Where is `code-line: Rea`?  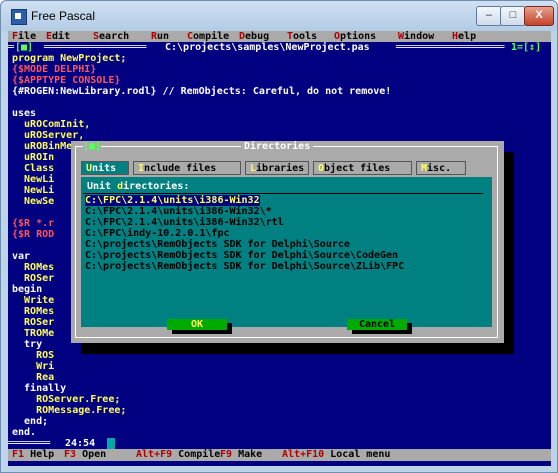
code-line: Rea is located at coordinates (33, 377).